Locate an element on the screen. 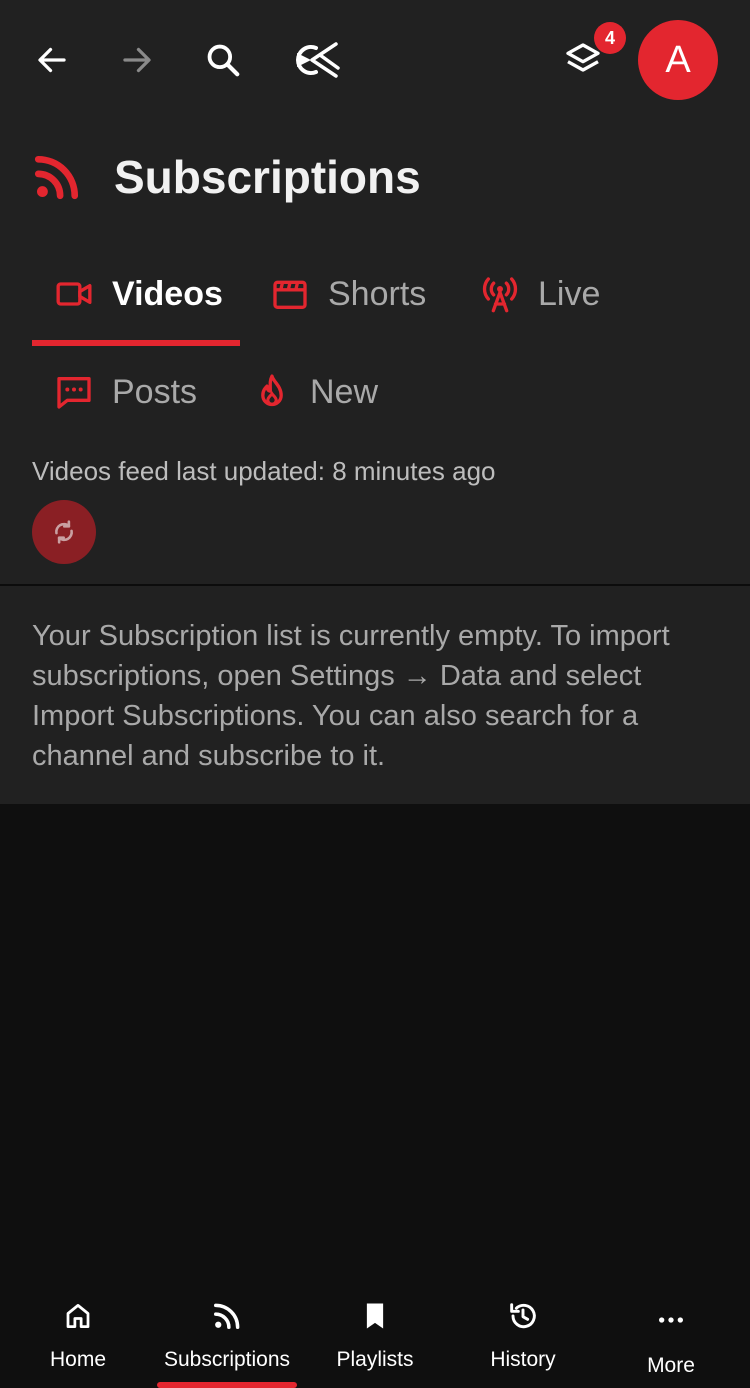 The width and height of the screenshot is (750, 1388). tab-posts: Posts is located at coordinates (125, 392).